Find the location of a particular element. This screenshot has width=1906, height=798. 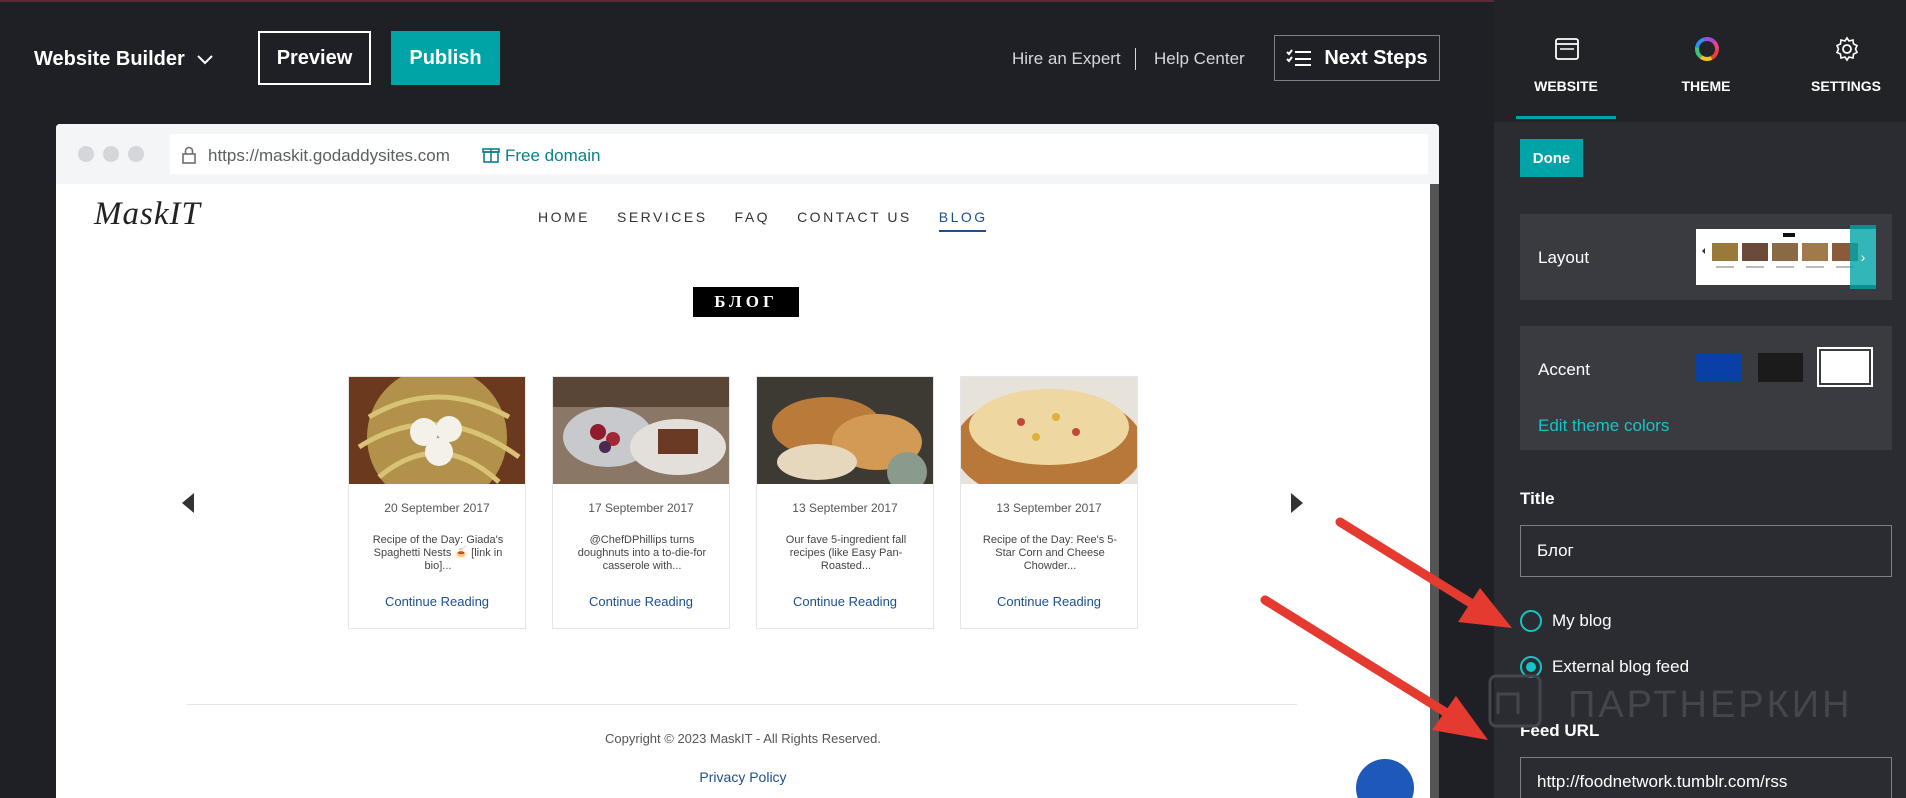

checklist-icon is located at coordinates (1299, 57).